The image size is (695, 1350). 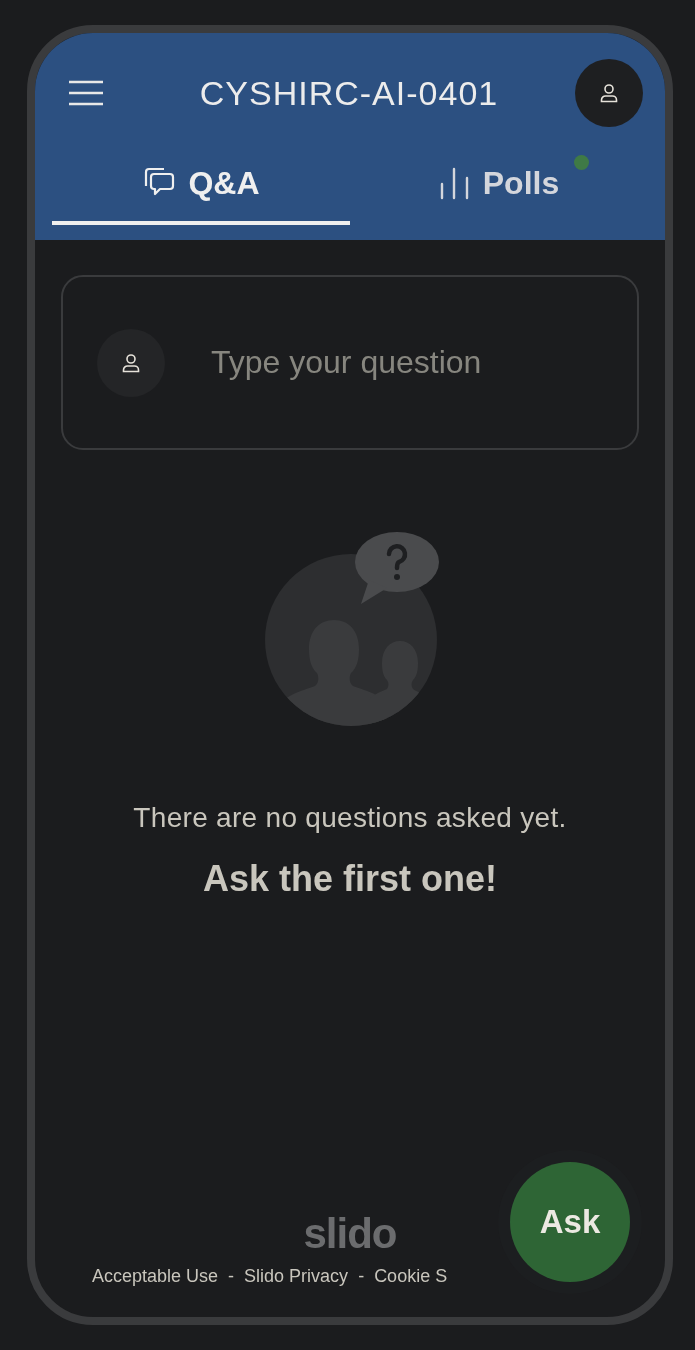 What do you see at coordinates (349, 93) in the screenshot?
I see `event-title: CYSHIRC-AI-0401` at bounding box center [349, 93].